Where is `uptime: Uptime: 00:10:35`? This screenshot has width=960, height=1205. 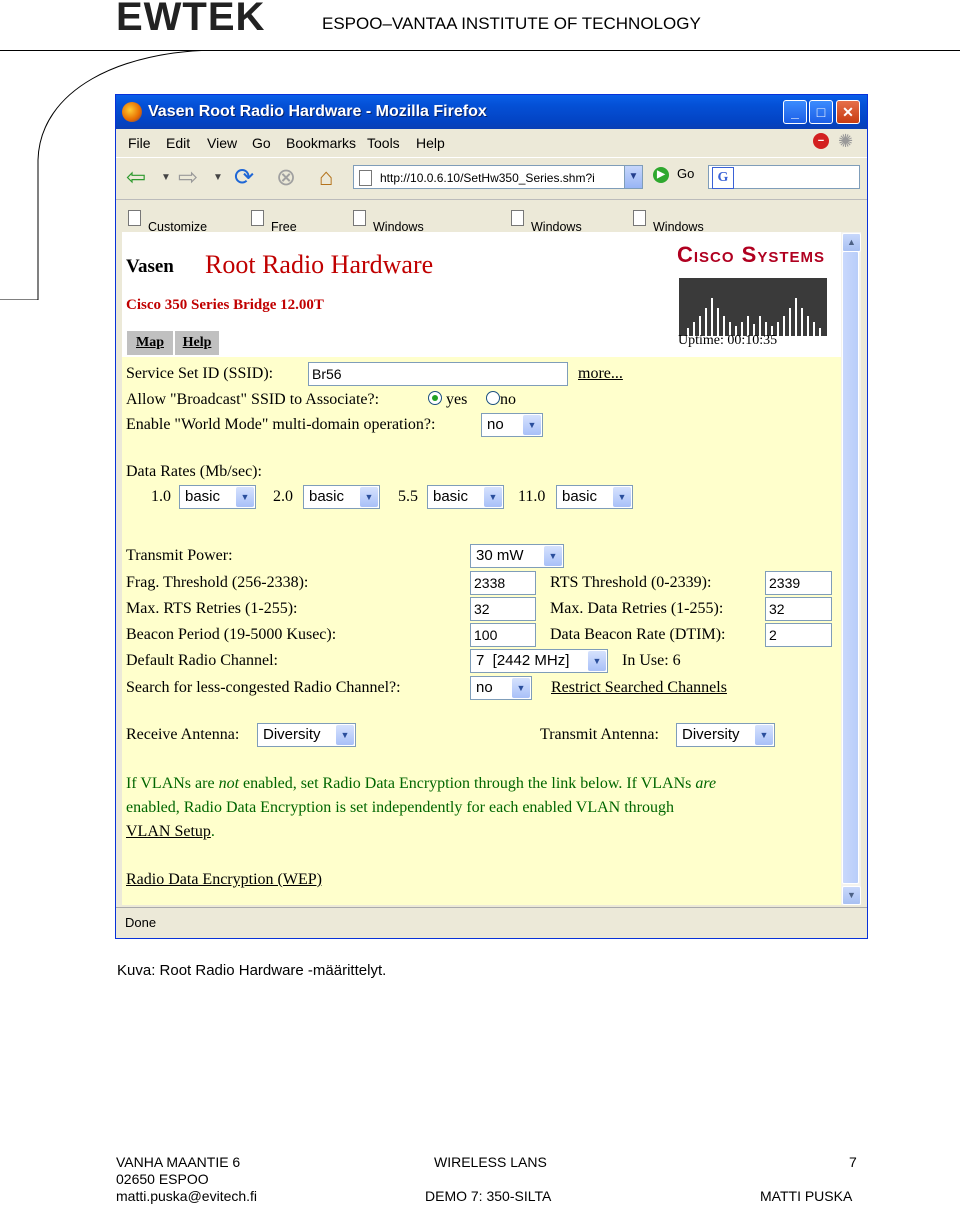
uptime: Uptime: 00:10:35 is located at coordinates (728, 340).